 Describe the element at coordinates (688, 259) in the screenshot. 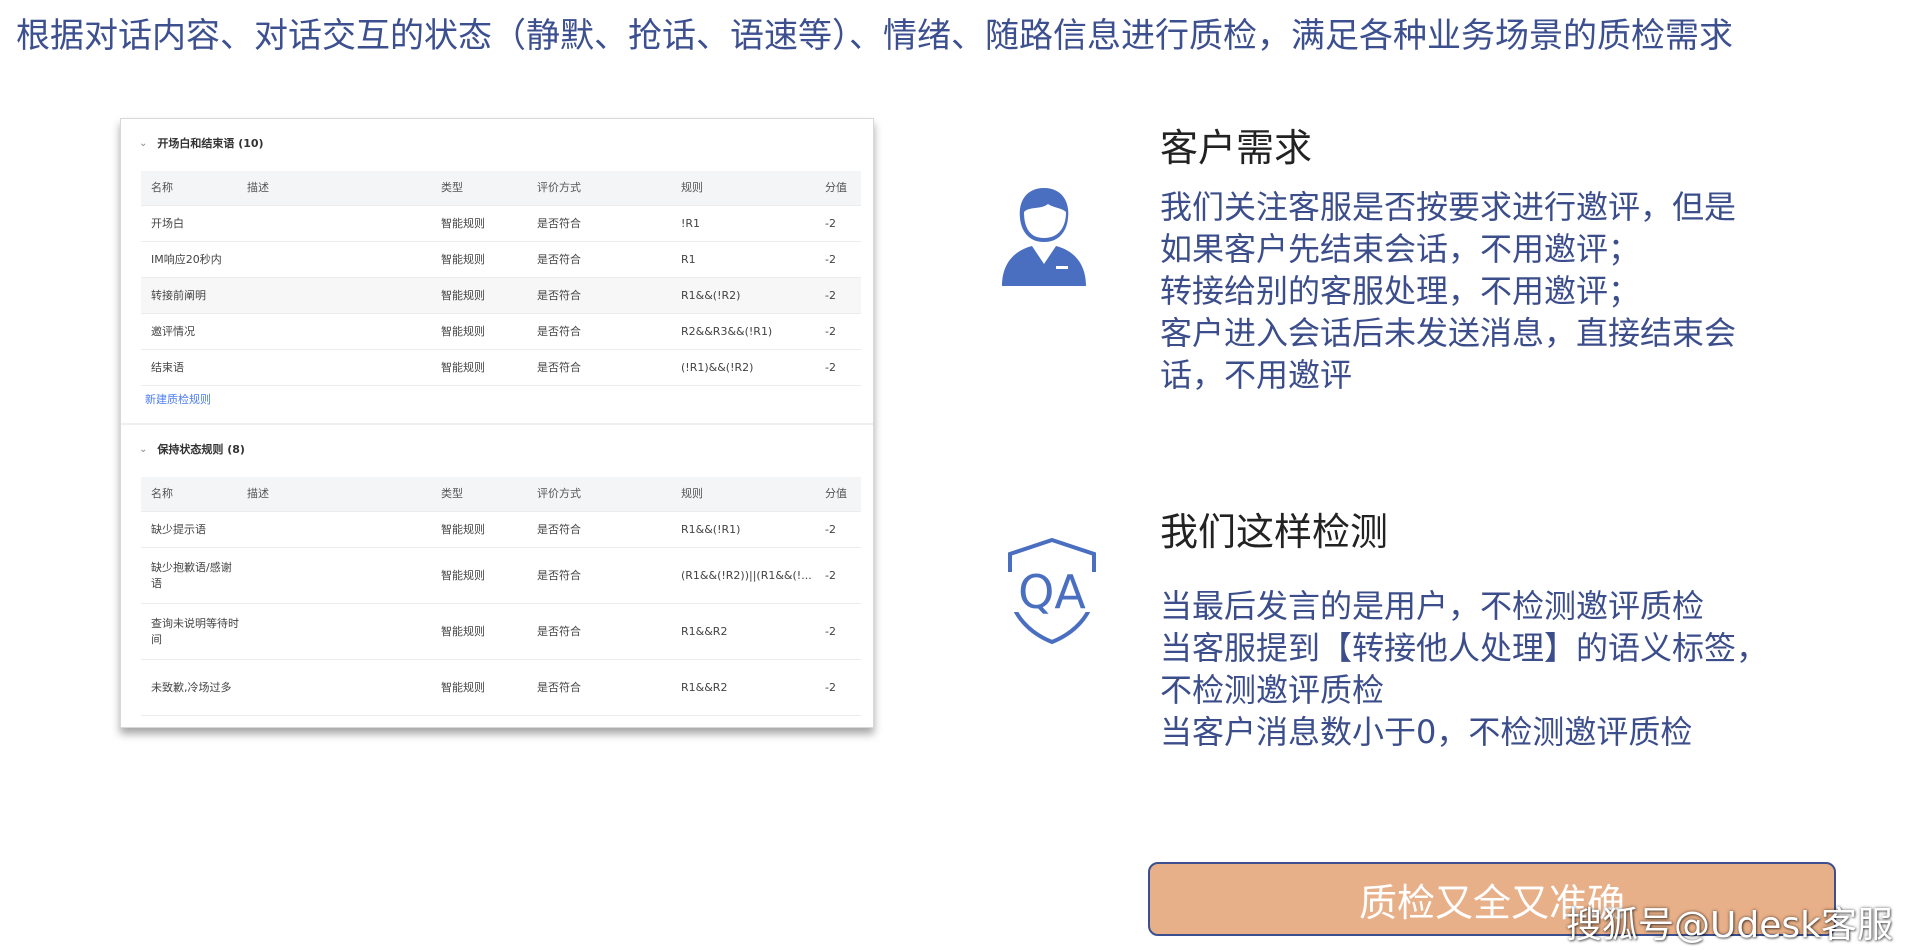

I see `rule-expression: R1` at that location.